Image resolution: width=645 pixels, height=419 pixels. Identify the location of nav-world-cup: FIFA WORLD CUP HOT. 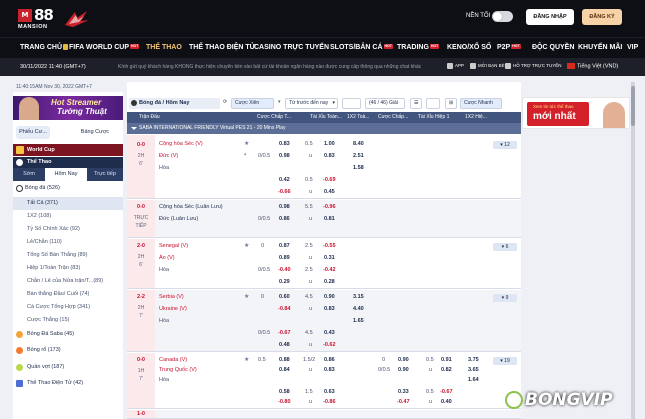
(101, 47).